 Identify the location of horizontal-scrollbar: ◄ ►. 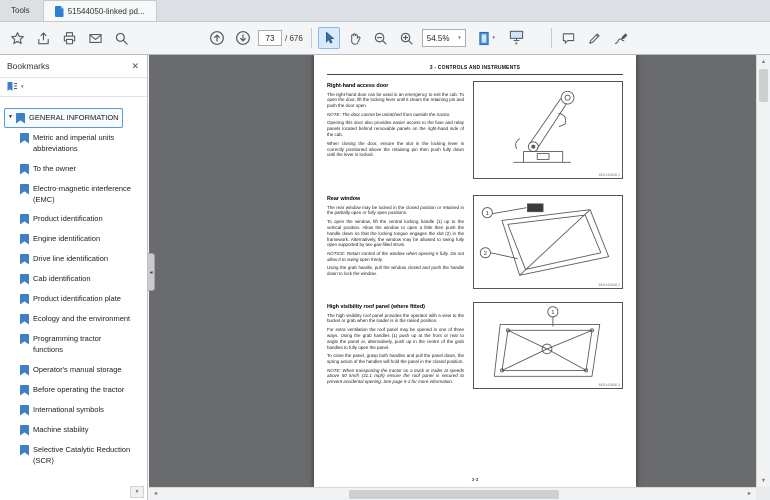
(452, 493).